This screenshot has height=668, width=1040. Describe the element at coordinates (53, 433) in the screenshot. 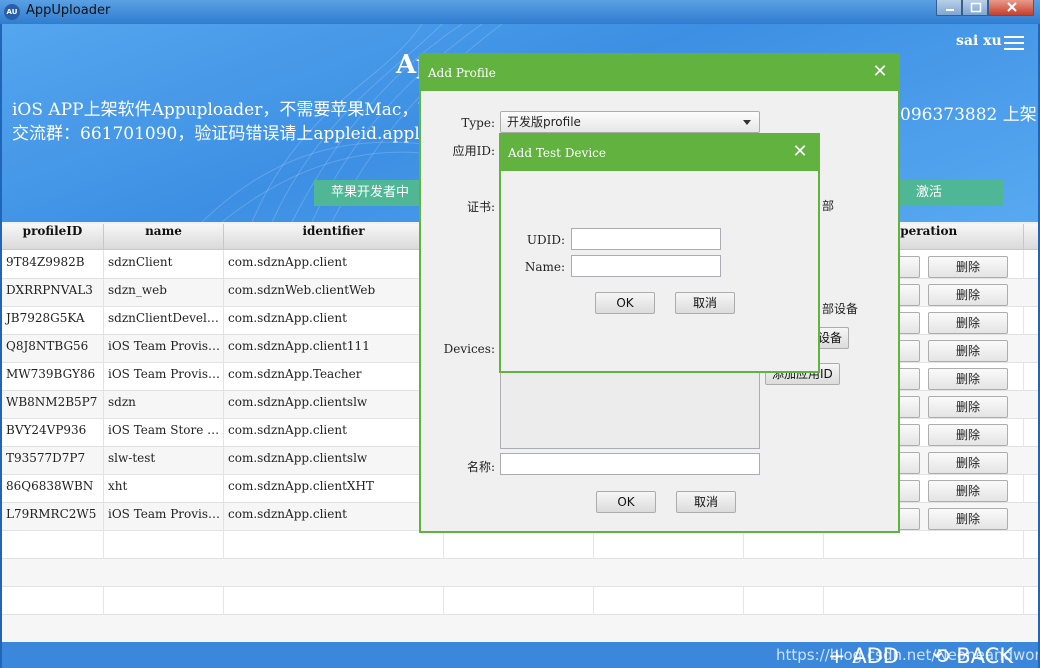

I see `cell-profileid: BVY24VP936` at that location.